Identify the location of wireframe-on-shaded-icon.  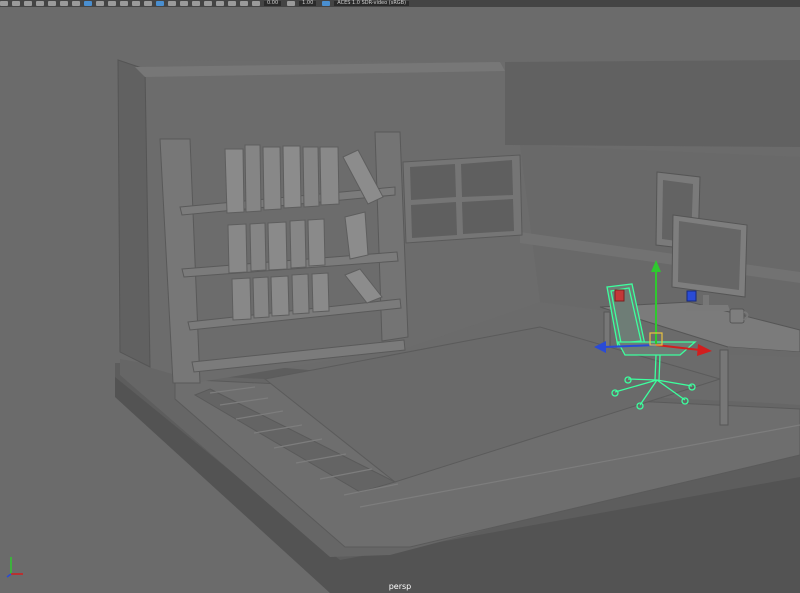
(112, 3).